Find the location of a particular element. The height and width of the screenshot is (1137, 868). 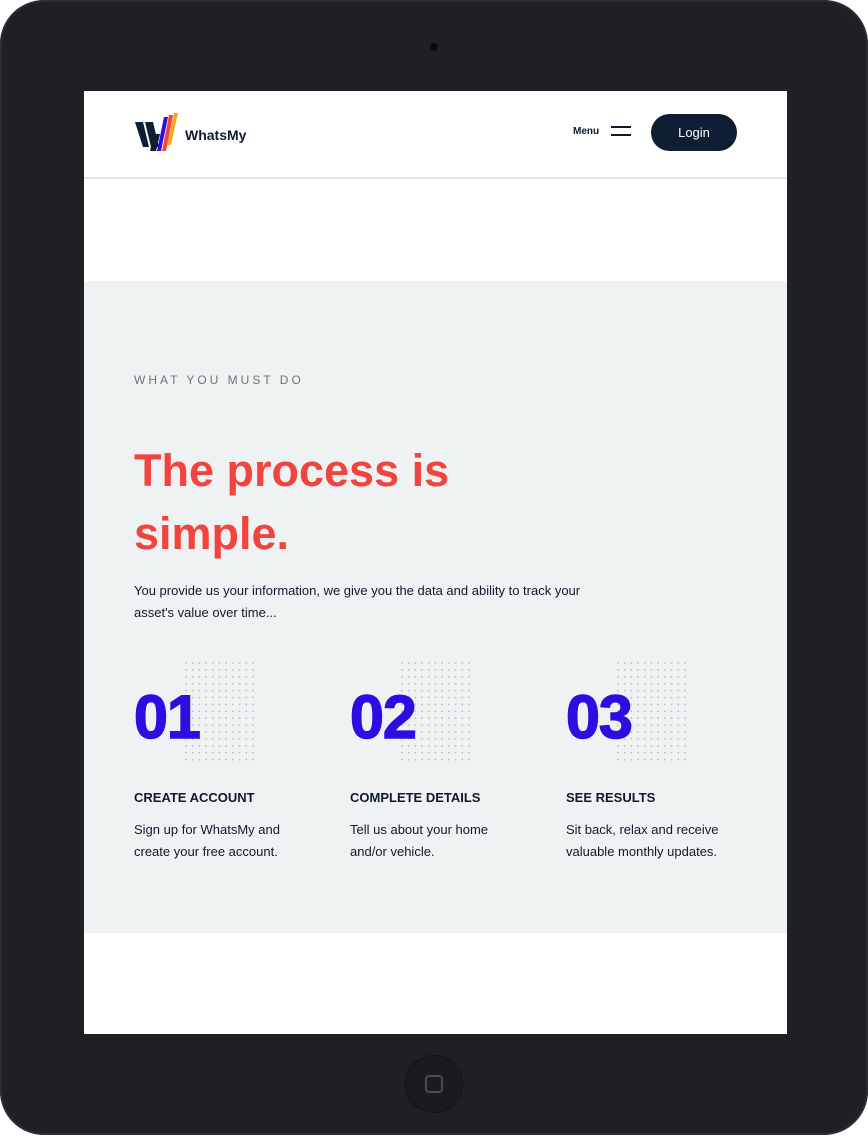

home-button is located at coordinates (434, 1084).